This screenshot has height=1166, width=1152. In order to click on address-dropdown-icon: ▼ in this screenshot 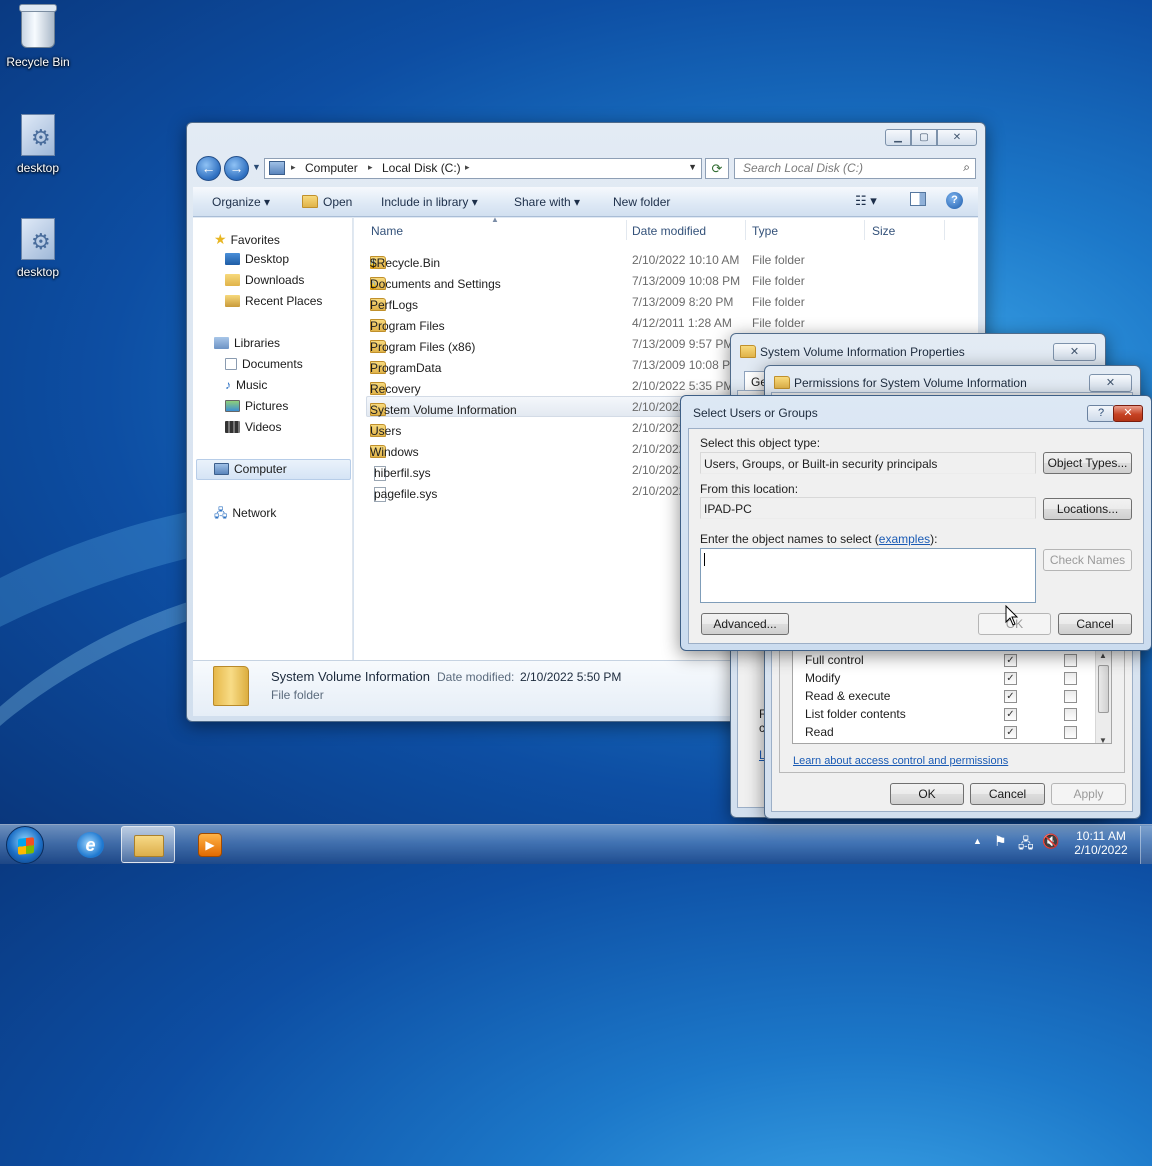, I will do `click(692, 167)`.